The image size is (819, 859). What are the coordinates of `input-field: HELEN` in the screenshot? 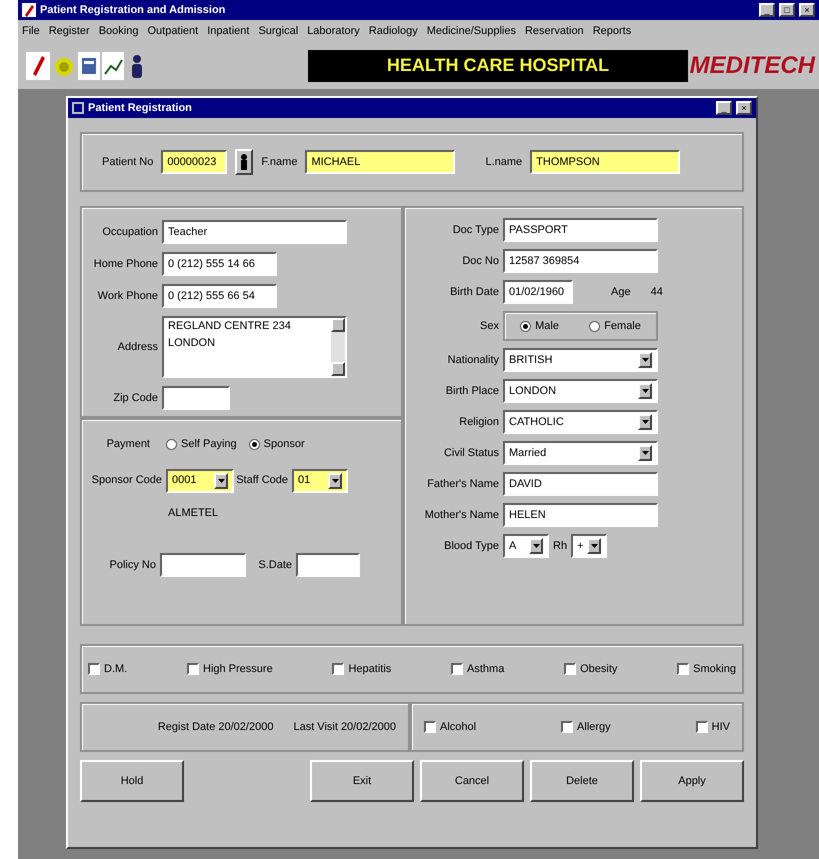 It's located at (580, 515).